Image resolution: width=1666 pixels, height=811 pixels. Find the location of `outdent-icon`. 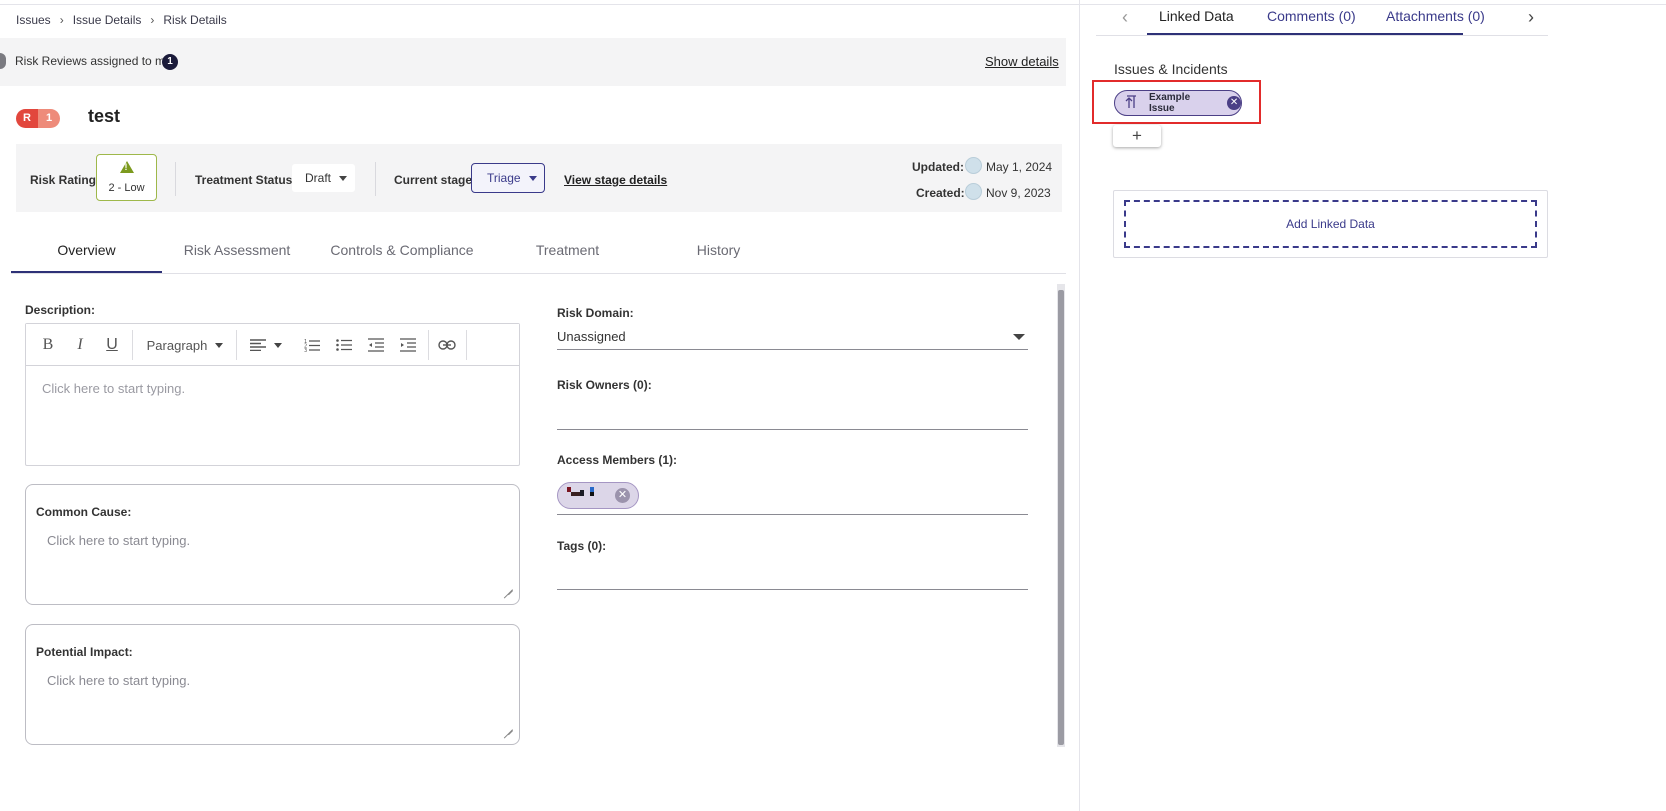

outdent-icon is located at coordinates (376, 345).